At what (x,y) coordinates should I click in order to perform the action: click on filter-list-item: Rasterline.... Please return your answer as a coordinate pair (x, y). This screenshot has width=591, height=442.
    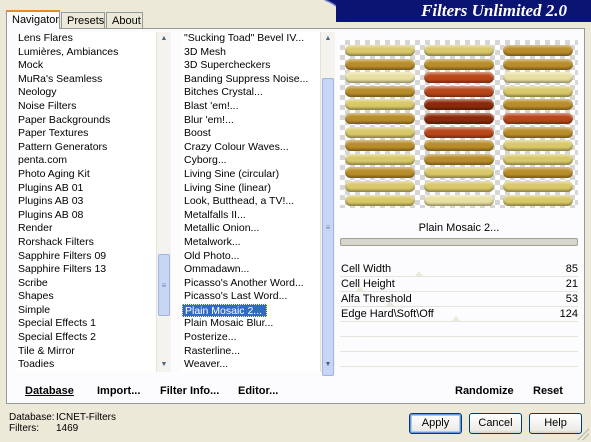
    Looking at the image, I should click on (251, 352).